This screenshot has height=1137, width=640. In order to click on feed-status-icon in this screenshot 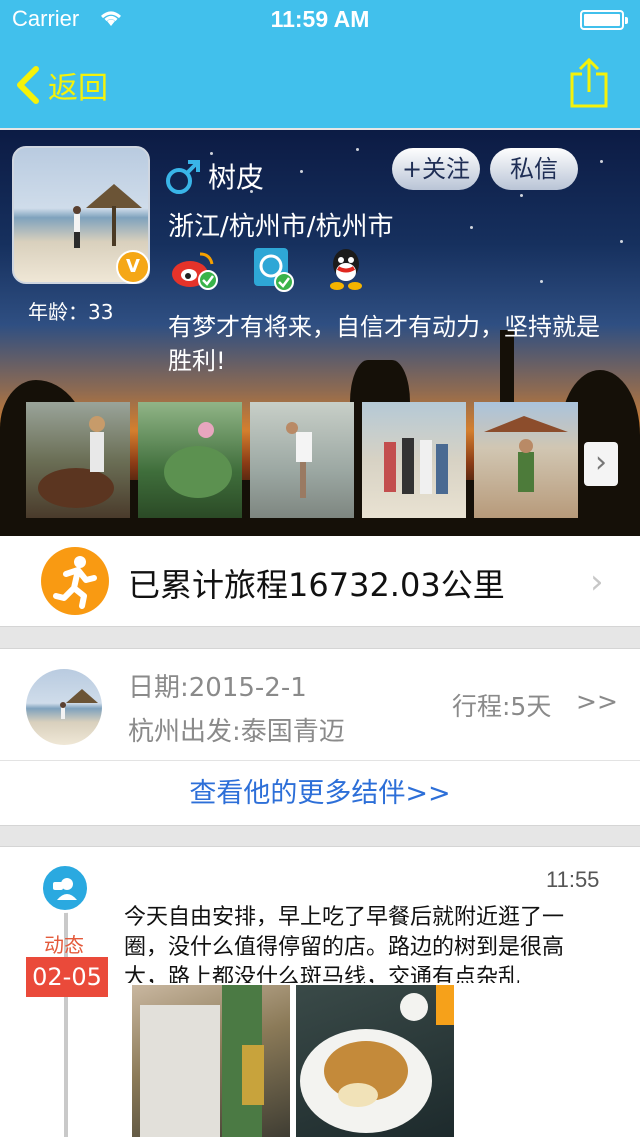, I will do `click(65, 888)`.